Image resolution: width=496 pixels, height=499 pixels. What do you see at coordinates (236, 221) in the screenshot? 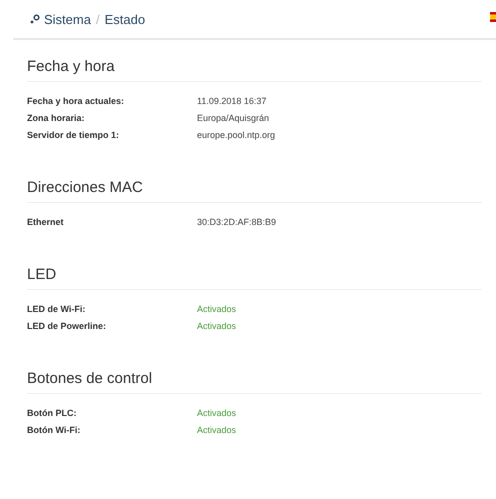
I see `field-value: 30:D3:2D:AF:8B:B9` at bounding box center [236, 221].